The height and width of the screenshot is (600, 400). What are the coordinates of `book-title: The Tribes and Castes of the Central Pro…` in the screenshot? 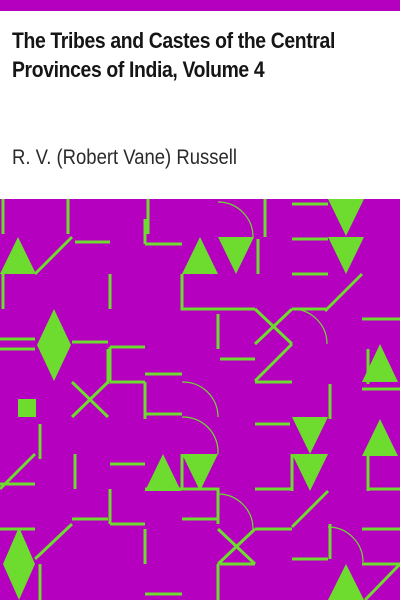 It's located at (173, 55).